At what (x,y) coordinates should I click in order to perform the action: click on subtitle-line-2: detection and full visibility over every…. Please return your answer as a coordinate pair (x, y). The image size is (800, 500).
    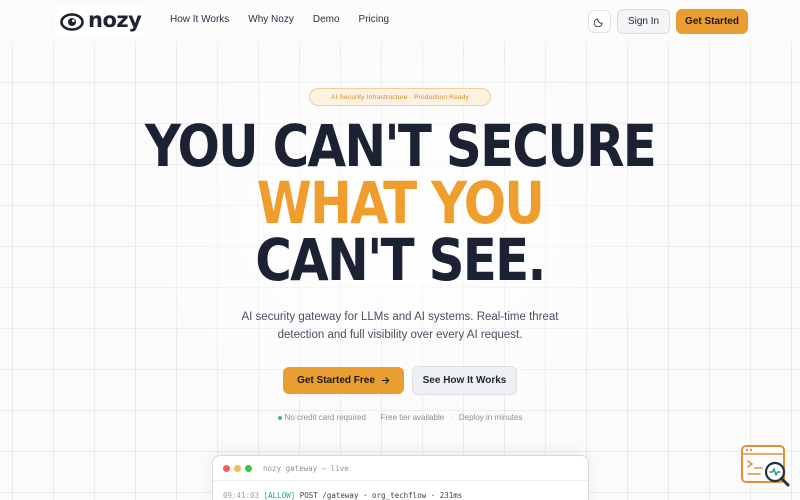
    Looking at the image, I should click on (400, 335).